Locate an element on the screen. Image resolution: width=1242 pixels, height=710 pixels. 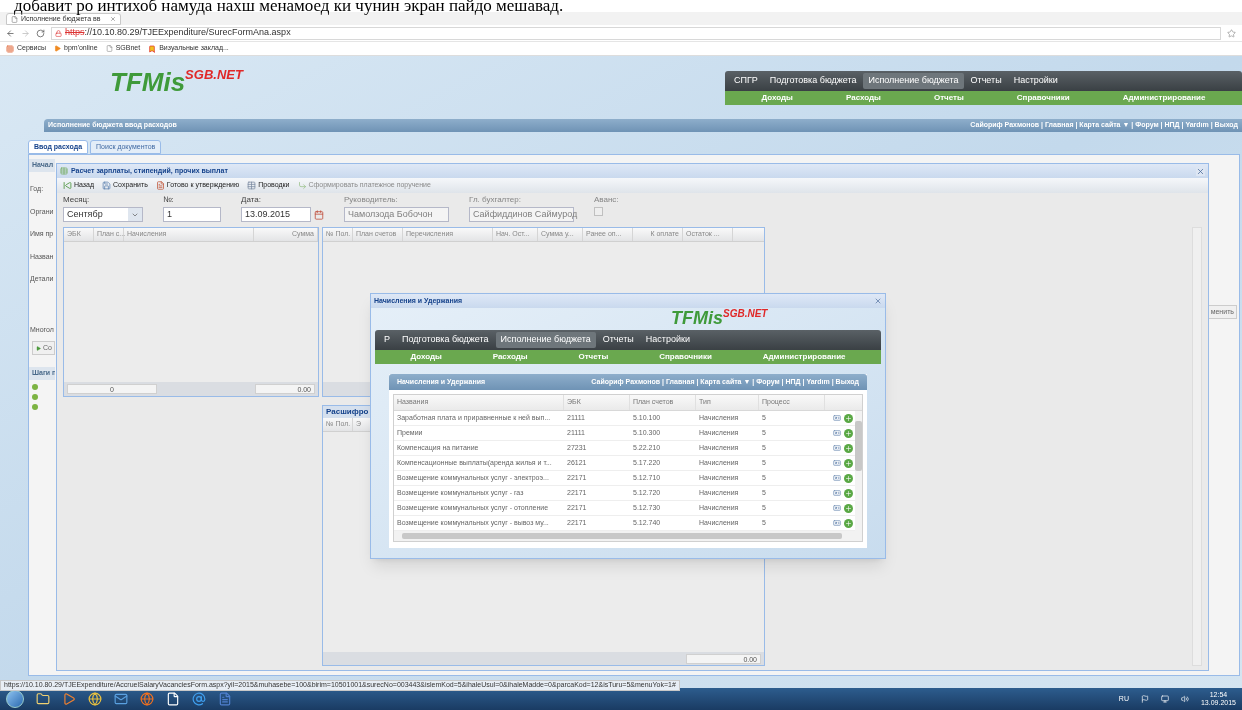
text-field: 1 is located at coordinates (192, 214).